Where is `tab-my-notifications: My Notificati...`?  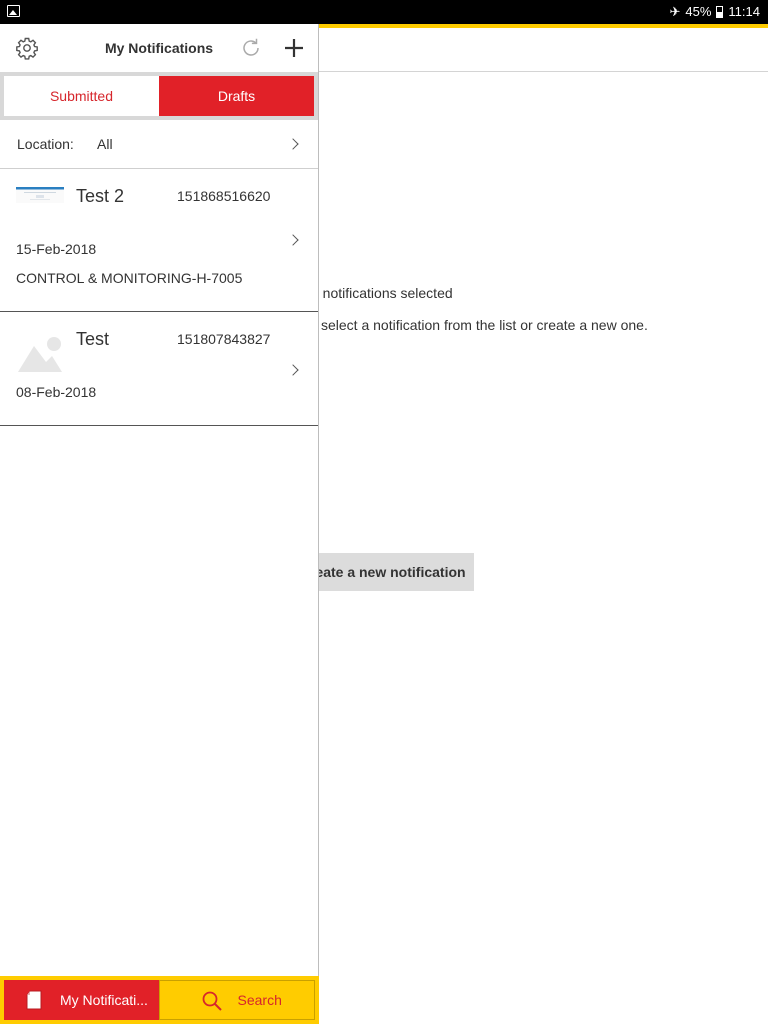
tab-my-notifications: My Notificati... is located at coordinates (81, 1000).